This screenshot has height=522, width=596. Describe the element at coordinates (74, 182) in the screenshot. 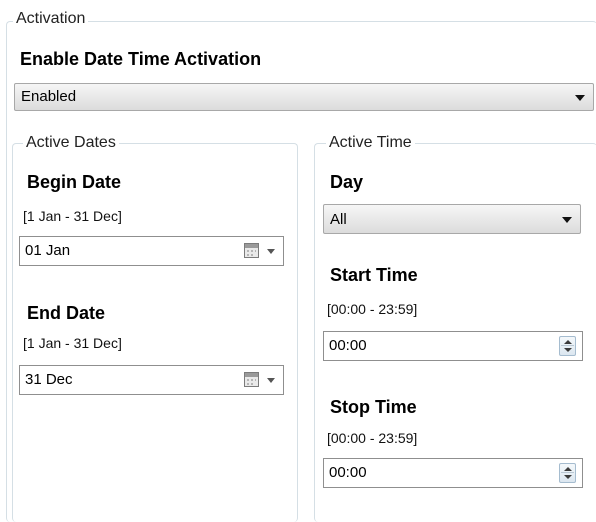

I see `begin-date-label: Begin Date` at that location.